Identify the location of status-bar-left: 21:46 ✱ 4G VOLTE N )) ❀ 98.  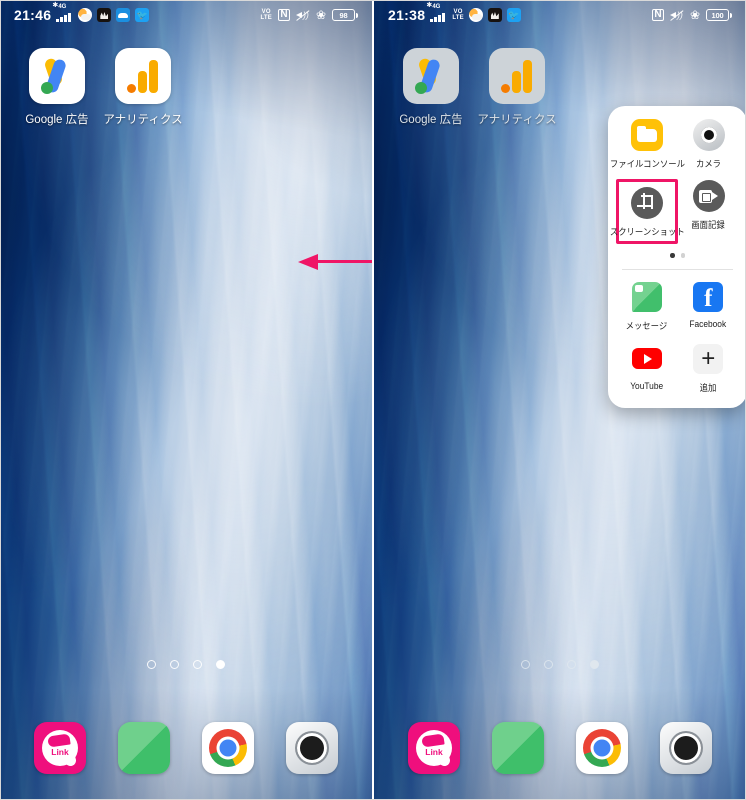
(186, 15).